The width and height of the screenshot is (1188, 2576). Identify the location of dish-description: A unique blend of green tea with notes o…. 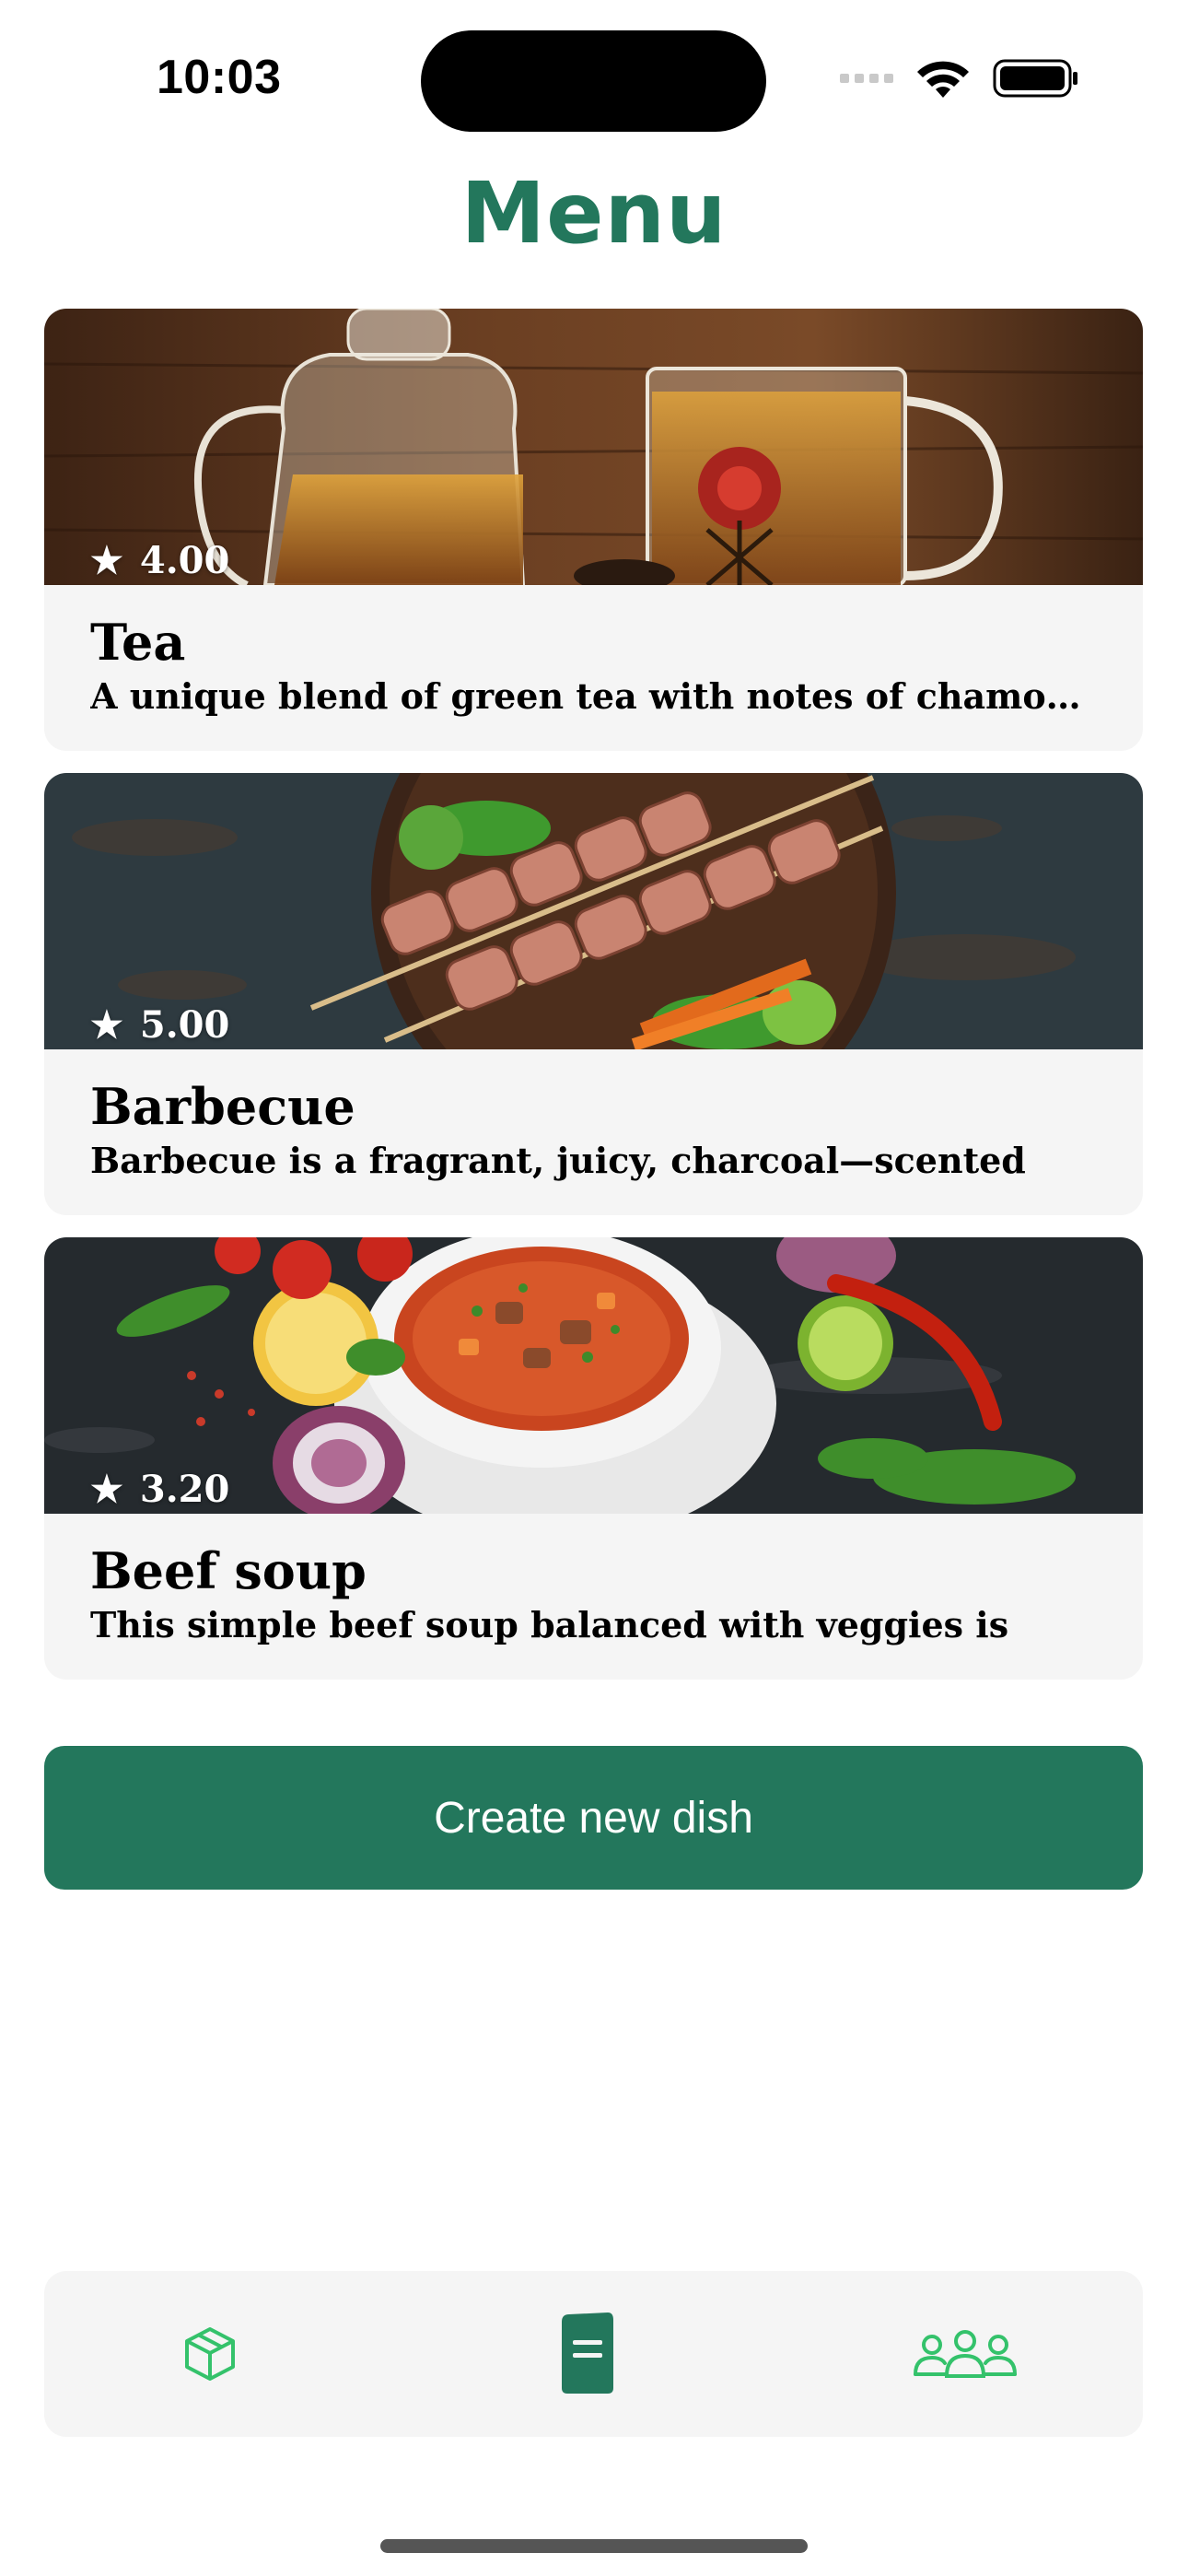
(593, 696).